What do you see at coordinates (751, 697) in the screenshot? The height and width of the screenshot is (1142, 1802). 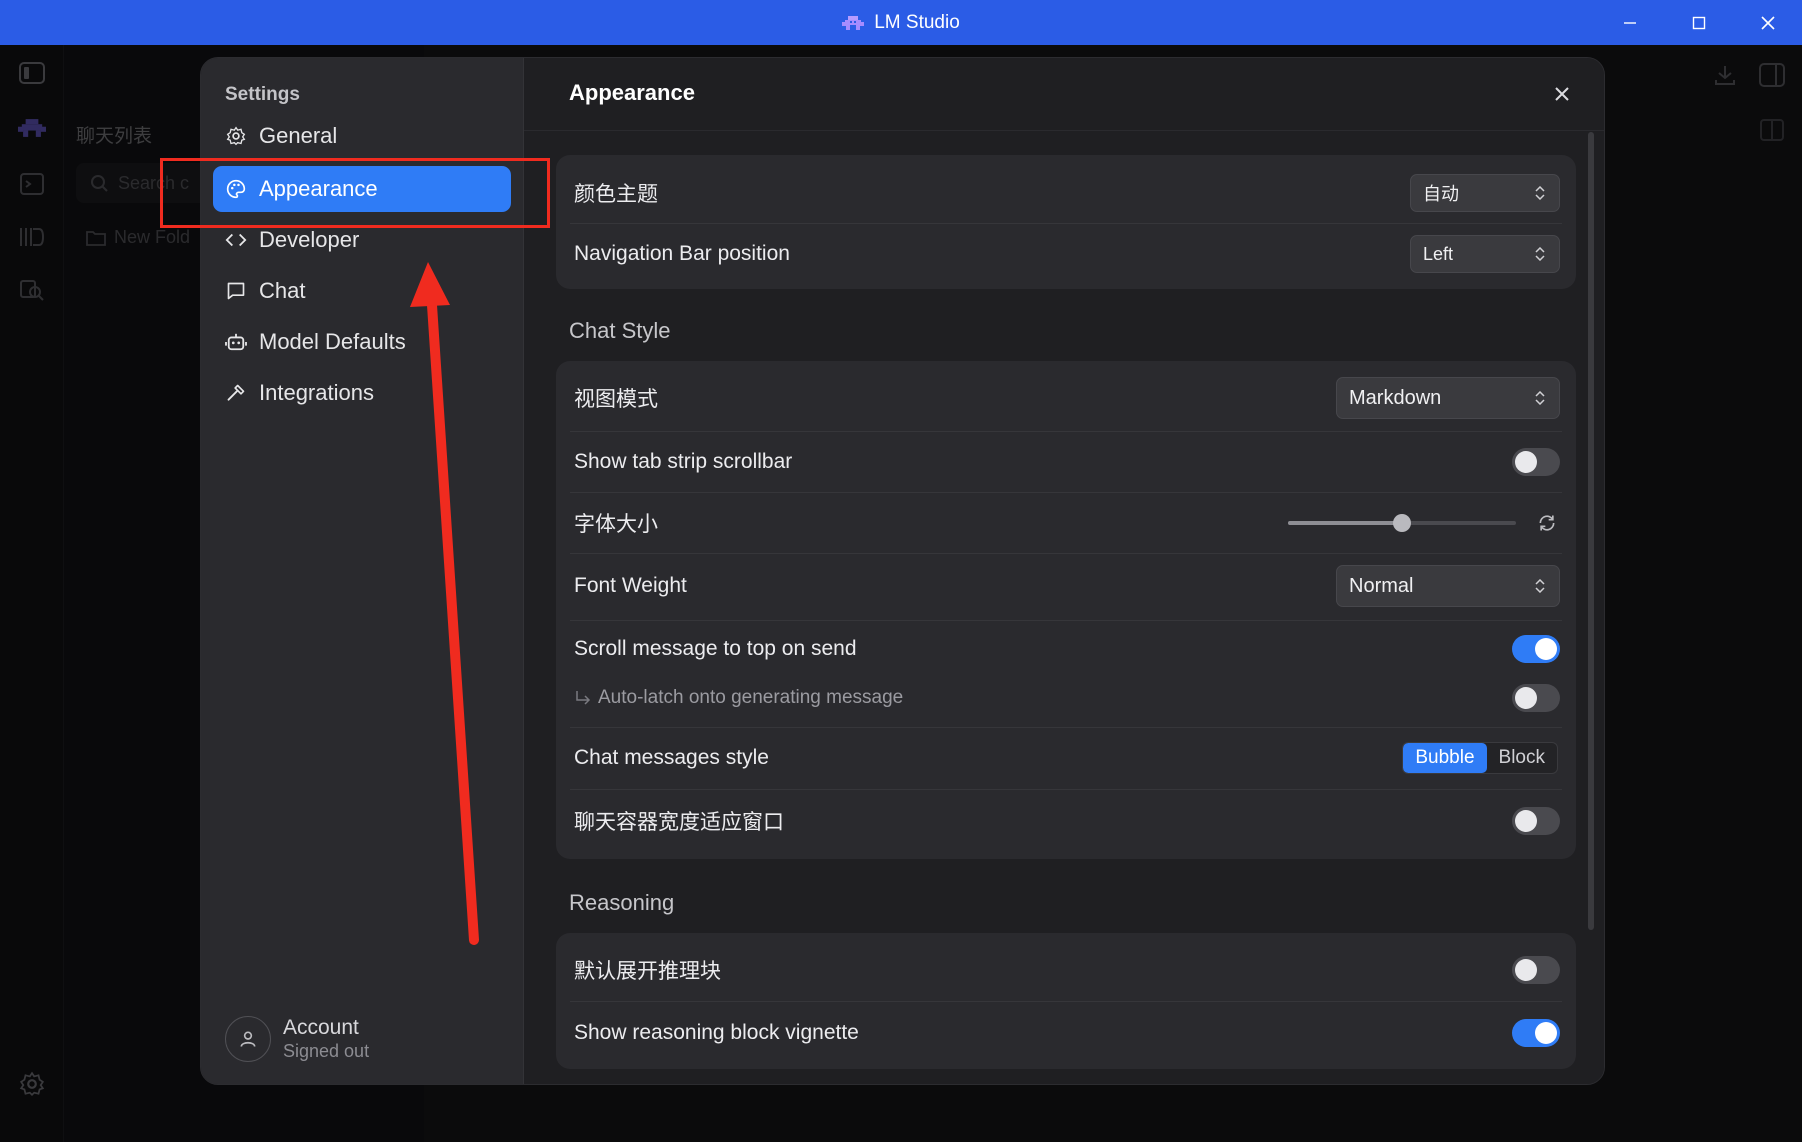 I see `auto-latch-label: Auto-latch onto generating message` at bounding box center [751, 697].